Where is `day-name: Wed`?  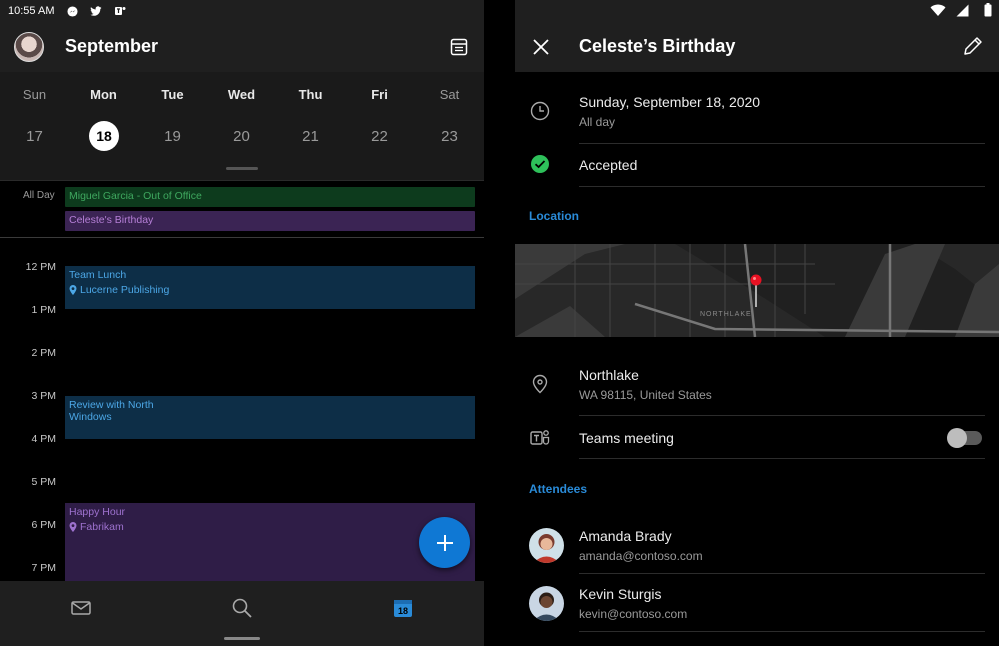 day-name: Wed is located at coordinates (241, 94).